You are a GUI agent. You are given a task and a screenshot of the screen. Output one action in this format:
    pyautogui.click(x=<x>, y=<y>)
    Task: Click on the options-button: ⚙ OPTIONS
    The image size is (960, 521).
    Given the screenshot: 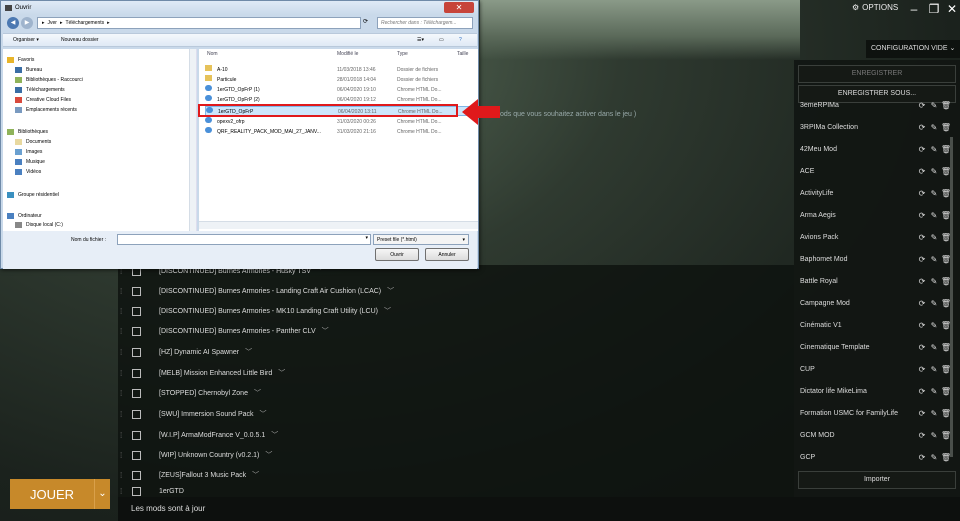 What is the action you would take?
    pyautogui.click(x=875, y=7)
    